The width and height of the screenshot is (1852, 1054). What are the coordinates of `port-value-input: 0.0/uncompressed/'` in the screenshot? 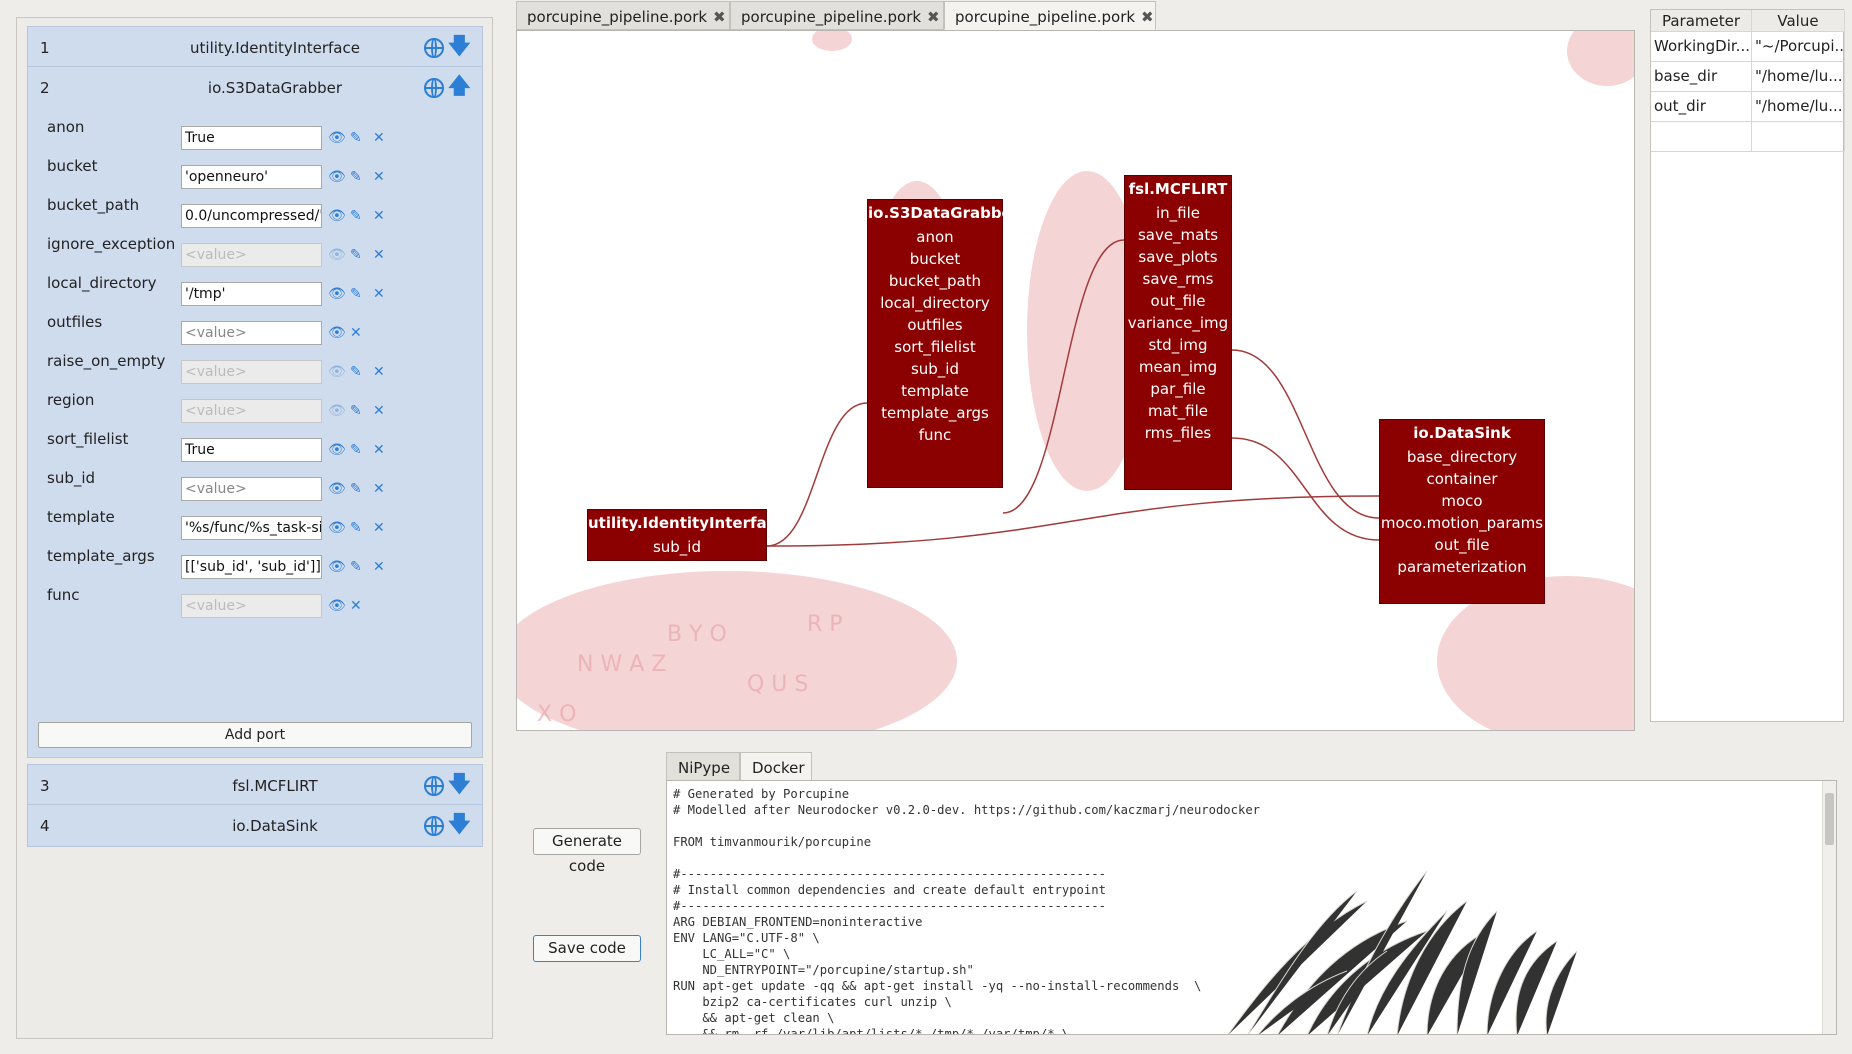 It's located at (251, 216).